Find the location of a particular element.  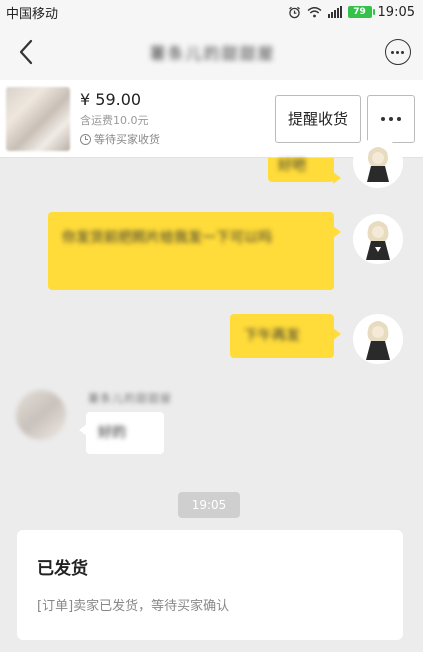

product-more-button is located at coordinates (391, 118).